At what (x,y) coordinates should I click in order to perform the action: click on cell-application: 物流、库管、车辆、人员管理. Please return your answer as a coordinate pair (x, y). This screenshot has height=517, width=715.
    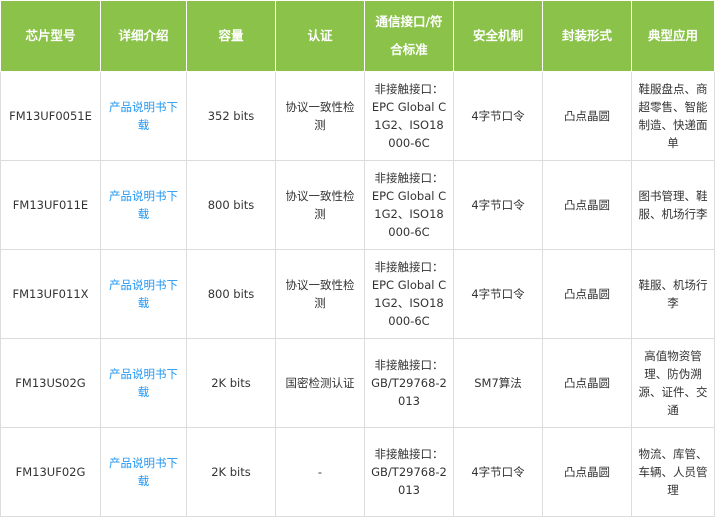
    Looking at the image, I should click on (673, 472).